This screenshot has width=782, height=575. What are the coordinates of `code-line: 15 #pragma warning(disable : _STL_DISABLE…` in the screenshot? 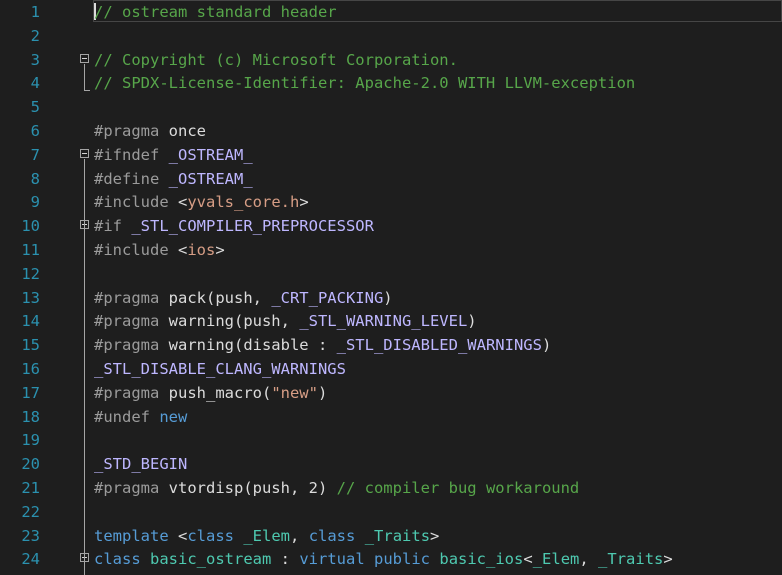 It's located at (391, 345).